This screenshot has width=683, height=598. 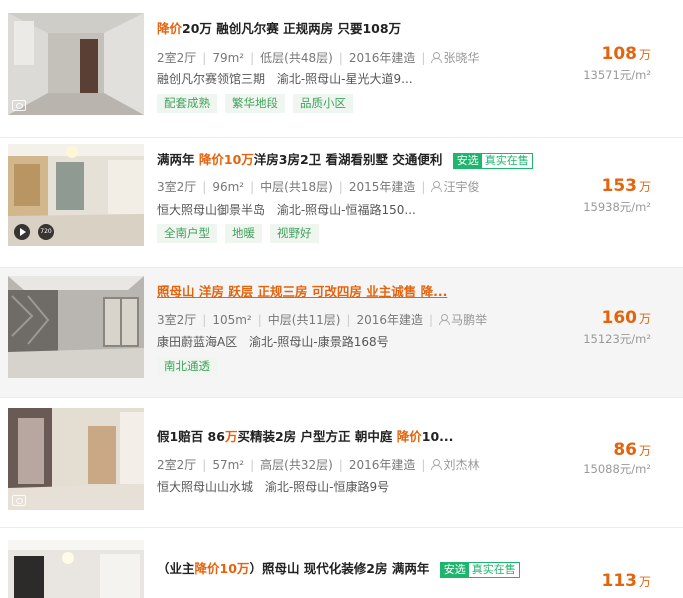 I want to click on listing-title: （业主降价10万）照母山 现代化装修2房 满两年 安选 真实在售, so click(x=338, y=568).